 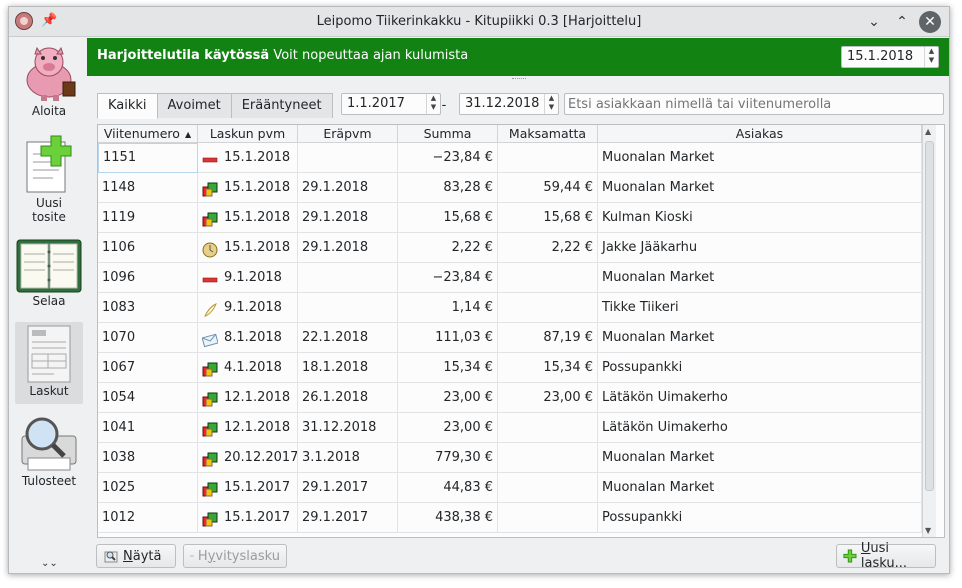 I want to click on cell-laskun-pvm: 12.1.2018, so click(x=248, y=428).